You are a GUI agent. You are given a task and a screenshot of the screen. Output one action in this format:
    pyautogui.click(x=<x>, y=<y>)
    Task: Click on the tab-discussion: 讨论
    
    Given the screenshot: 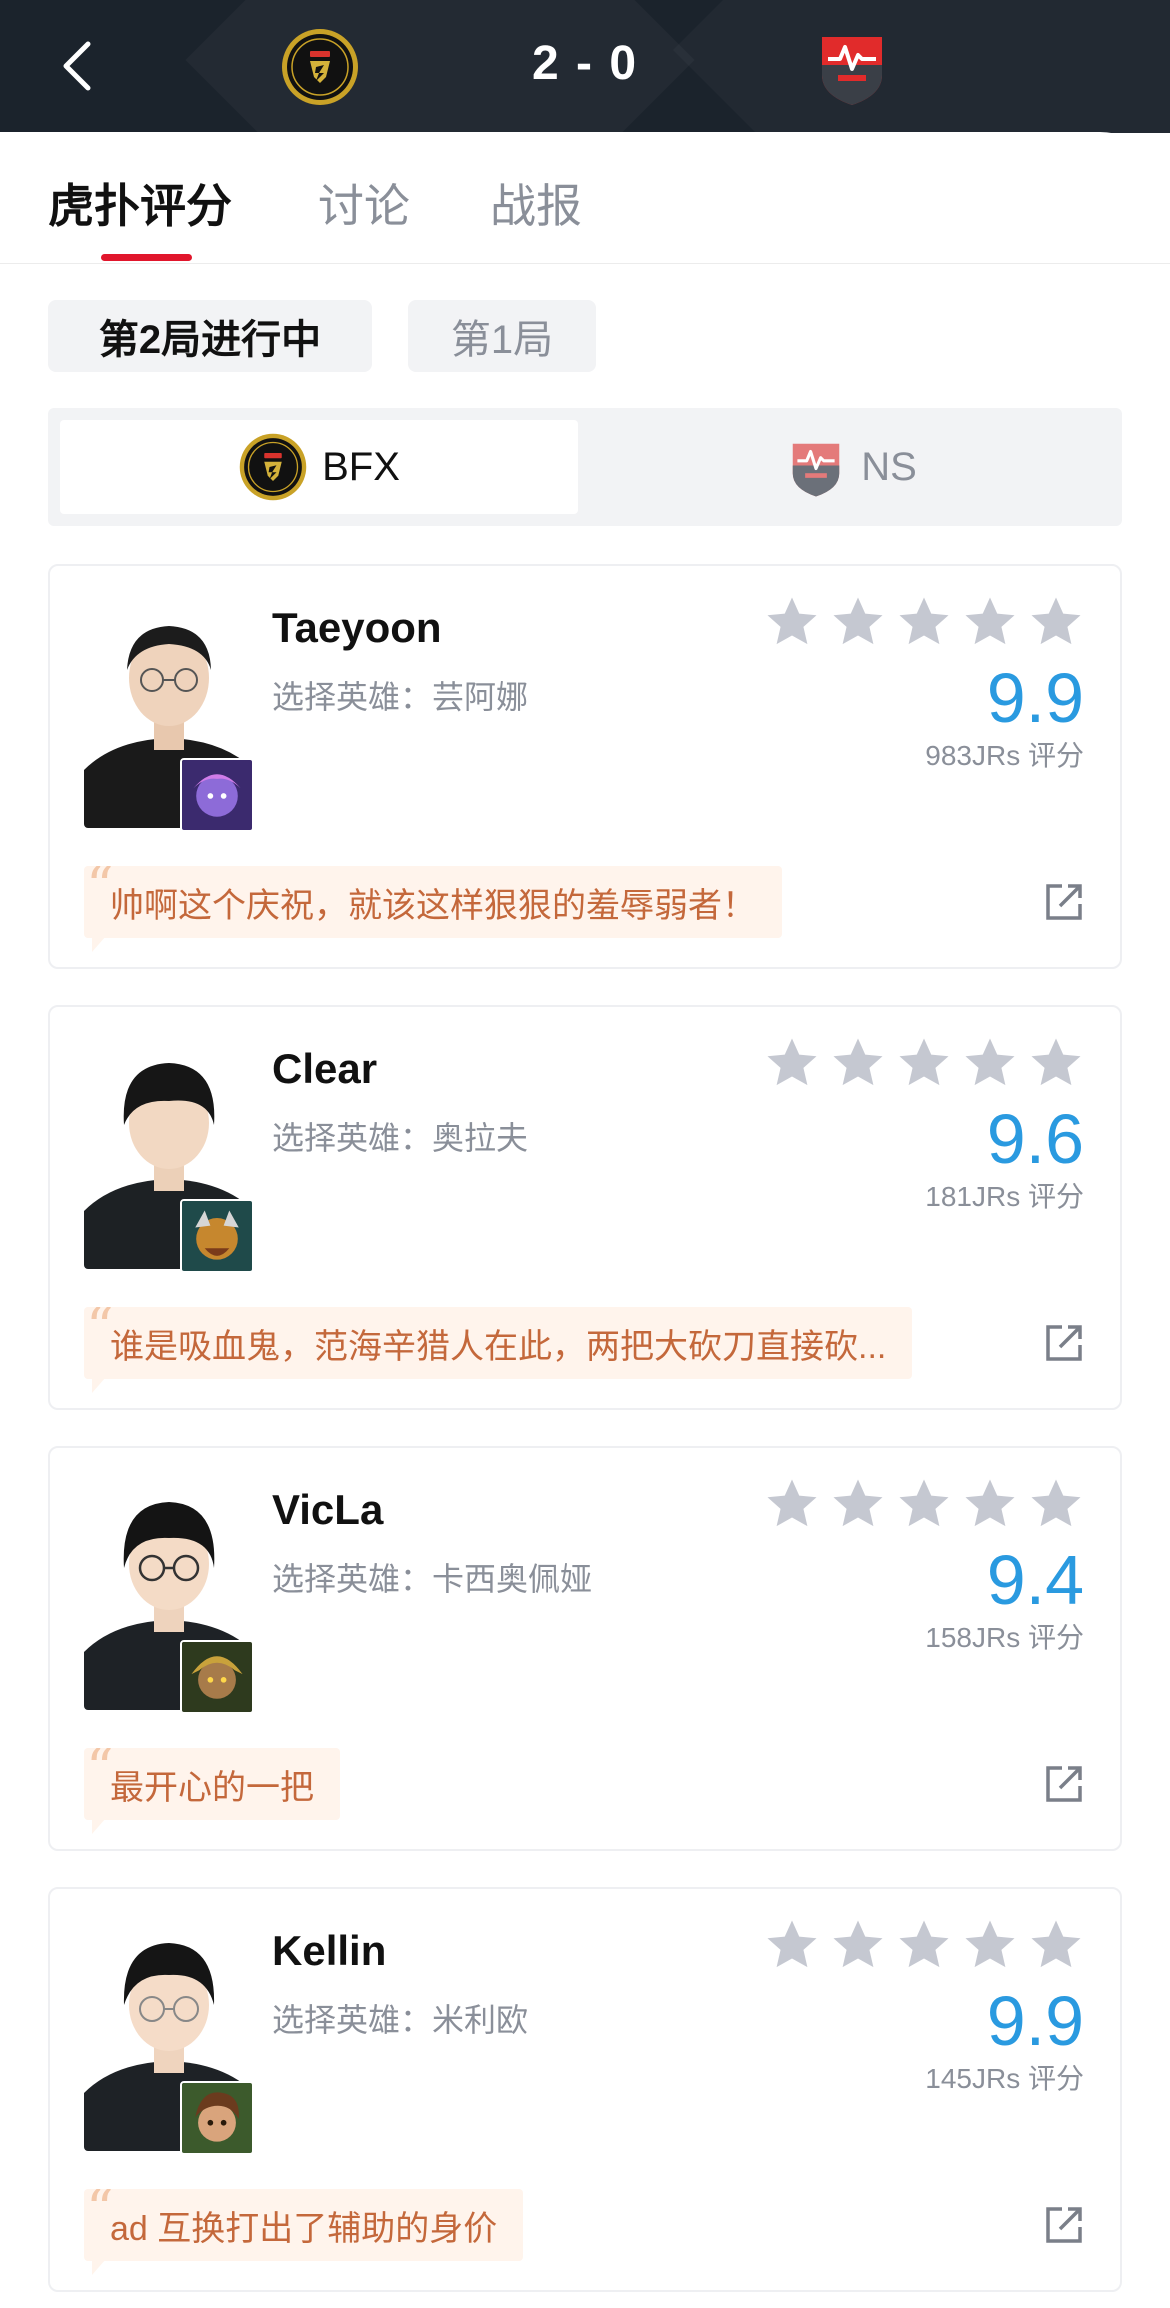 What is the action you would take?
    pyautogui.click(x=364, y=203)
    